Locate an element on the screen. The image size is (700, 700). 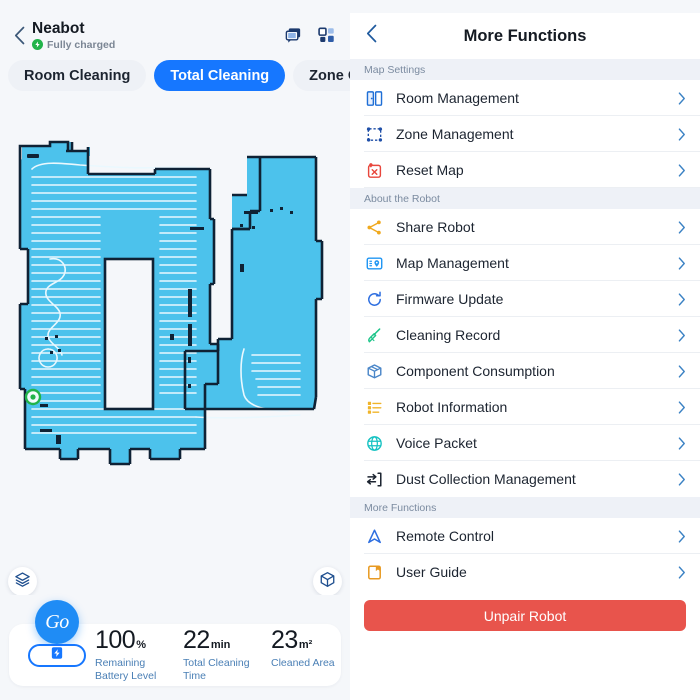
share-icon is located at coordinates (374, 227).